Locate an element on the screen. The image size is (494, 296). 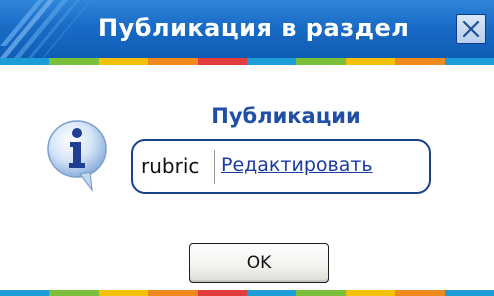
edit-link: Редактировать is located at coordinates (297, 165).